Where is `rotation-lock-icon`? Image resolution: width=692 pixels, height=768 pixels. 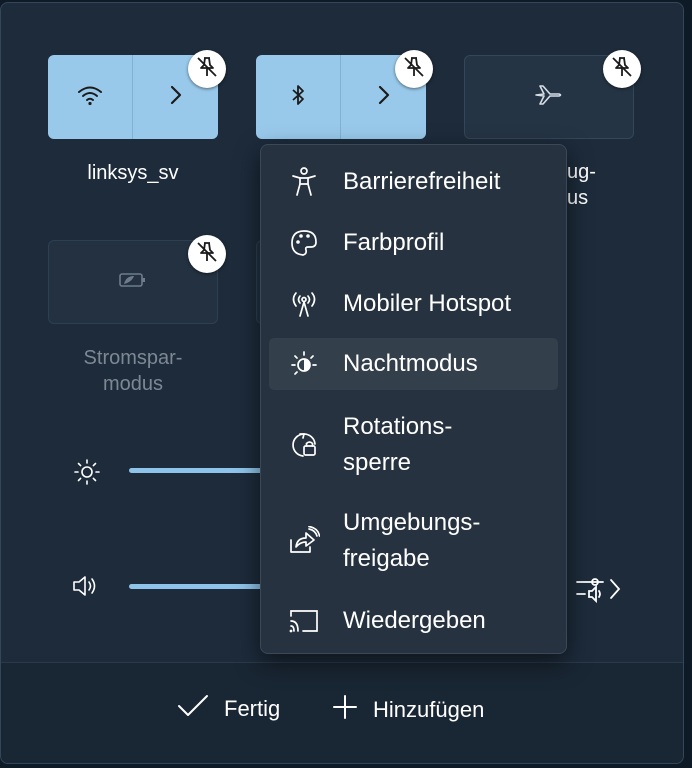
rotation-lock-icon is located at coordinates (304, 445).